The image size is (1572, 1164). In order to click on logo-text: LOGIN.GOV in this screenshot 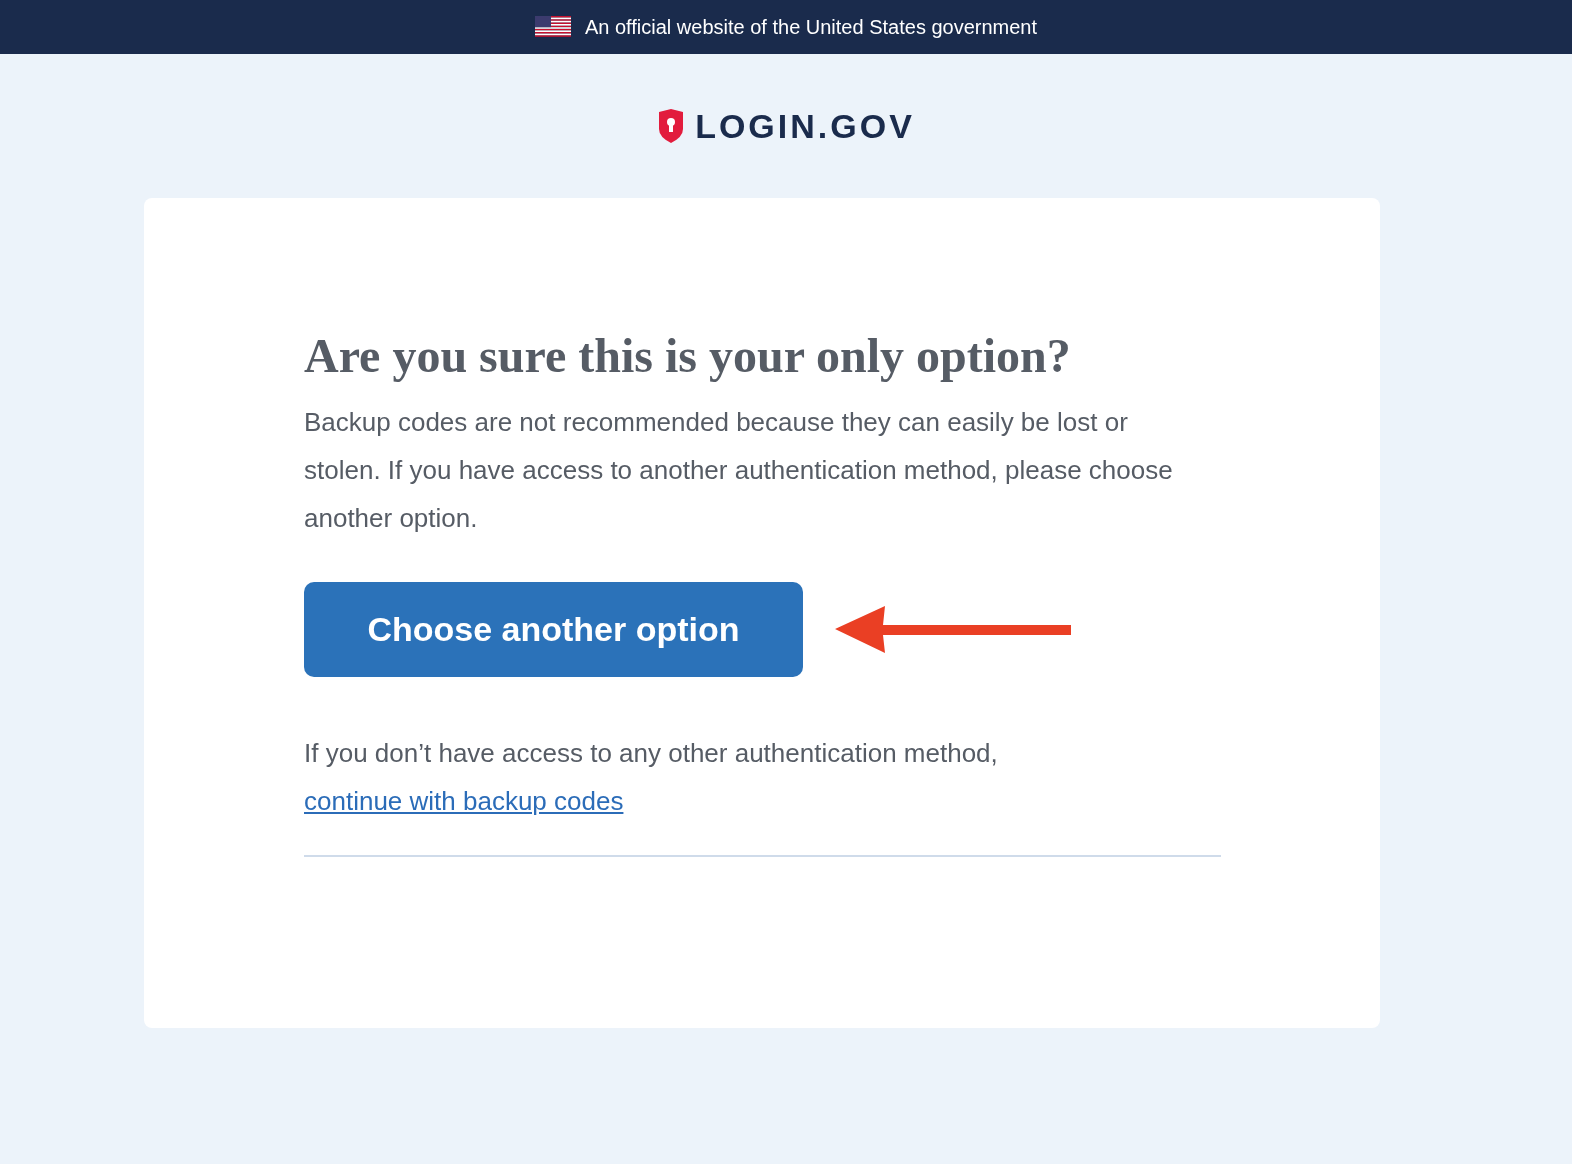, I will do `click(805, 126)`.